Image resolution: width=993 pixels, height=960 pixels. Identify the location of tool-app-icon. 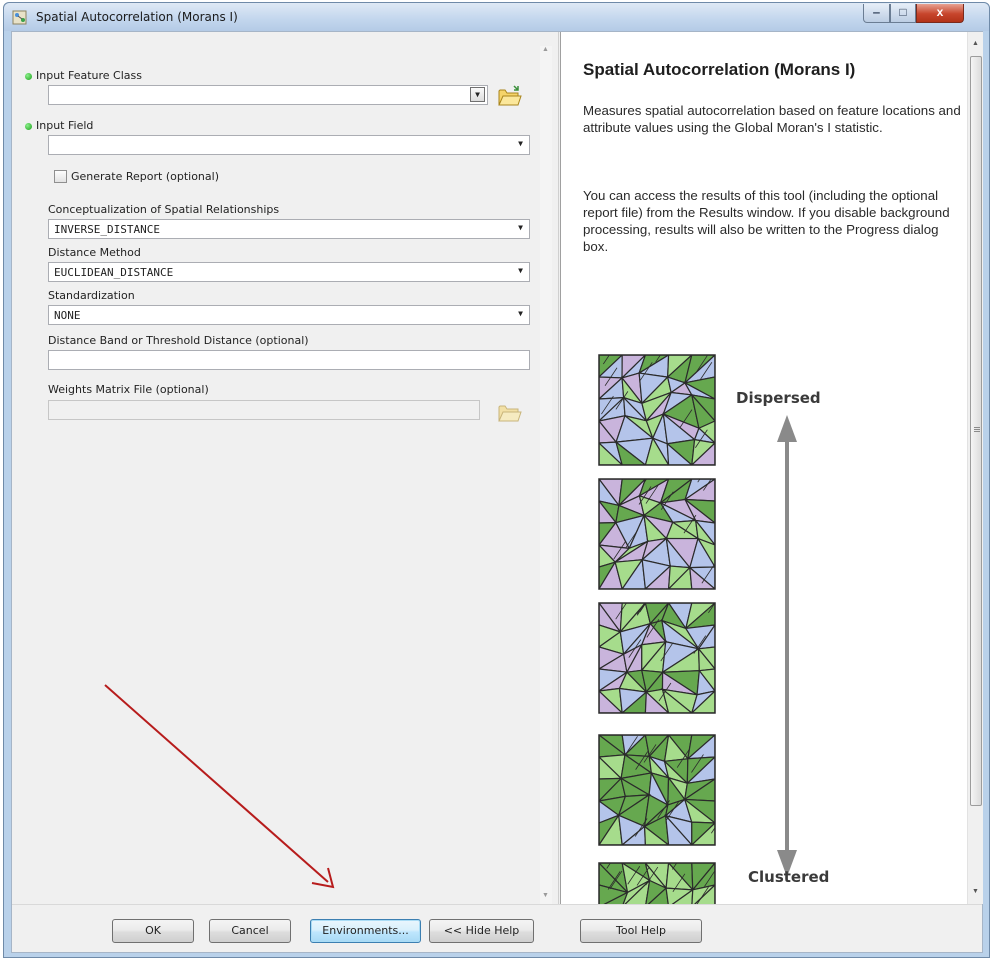
(19, 17).